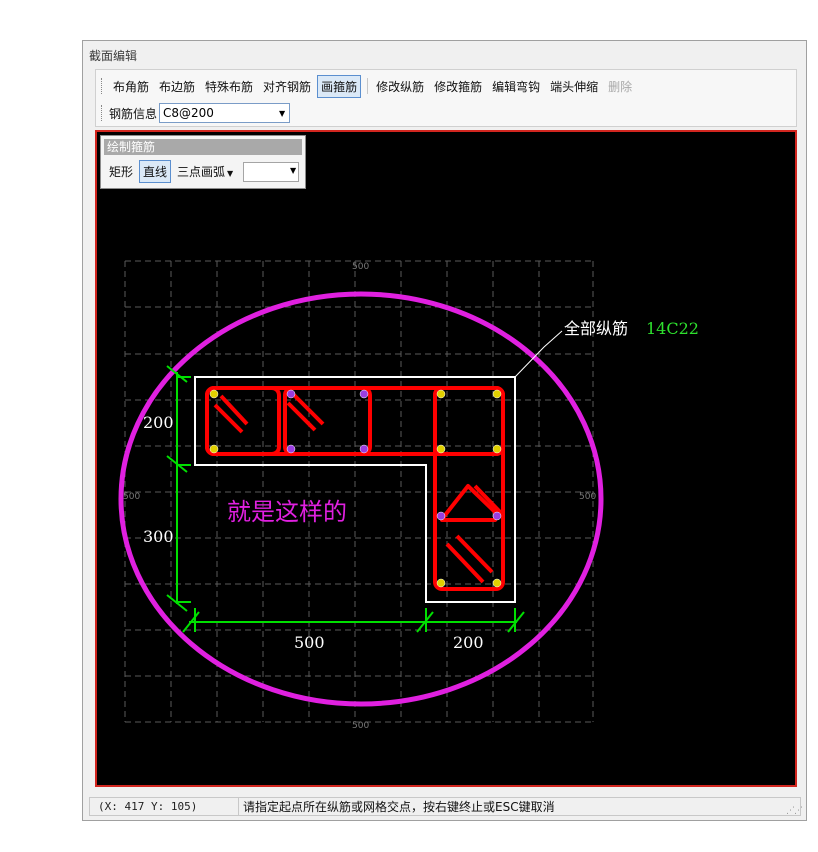 The image size is (818, 852). Describe the element at coordinates (458, 86) in the screenshot. I see `modify-stirrup-button: 修改箍筋` at that location.